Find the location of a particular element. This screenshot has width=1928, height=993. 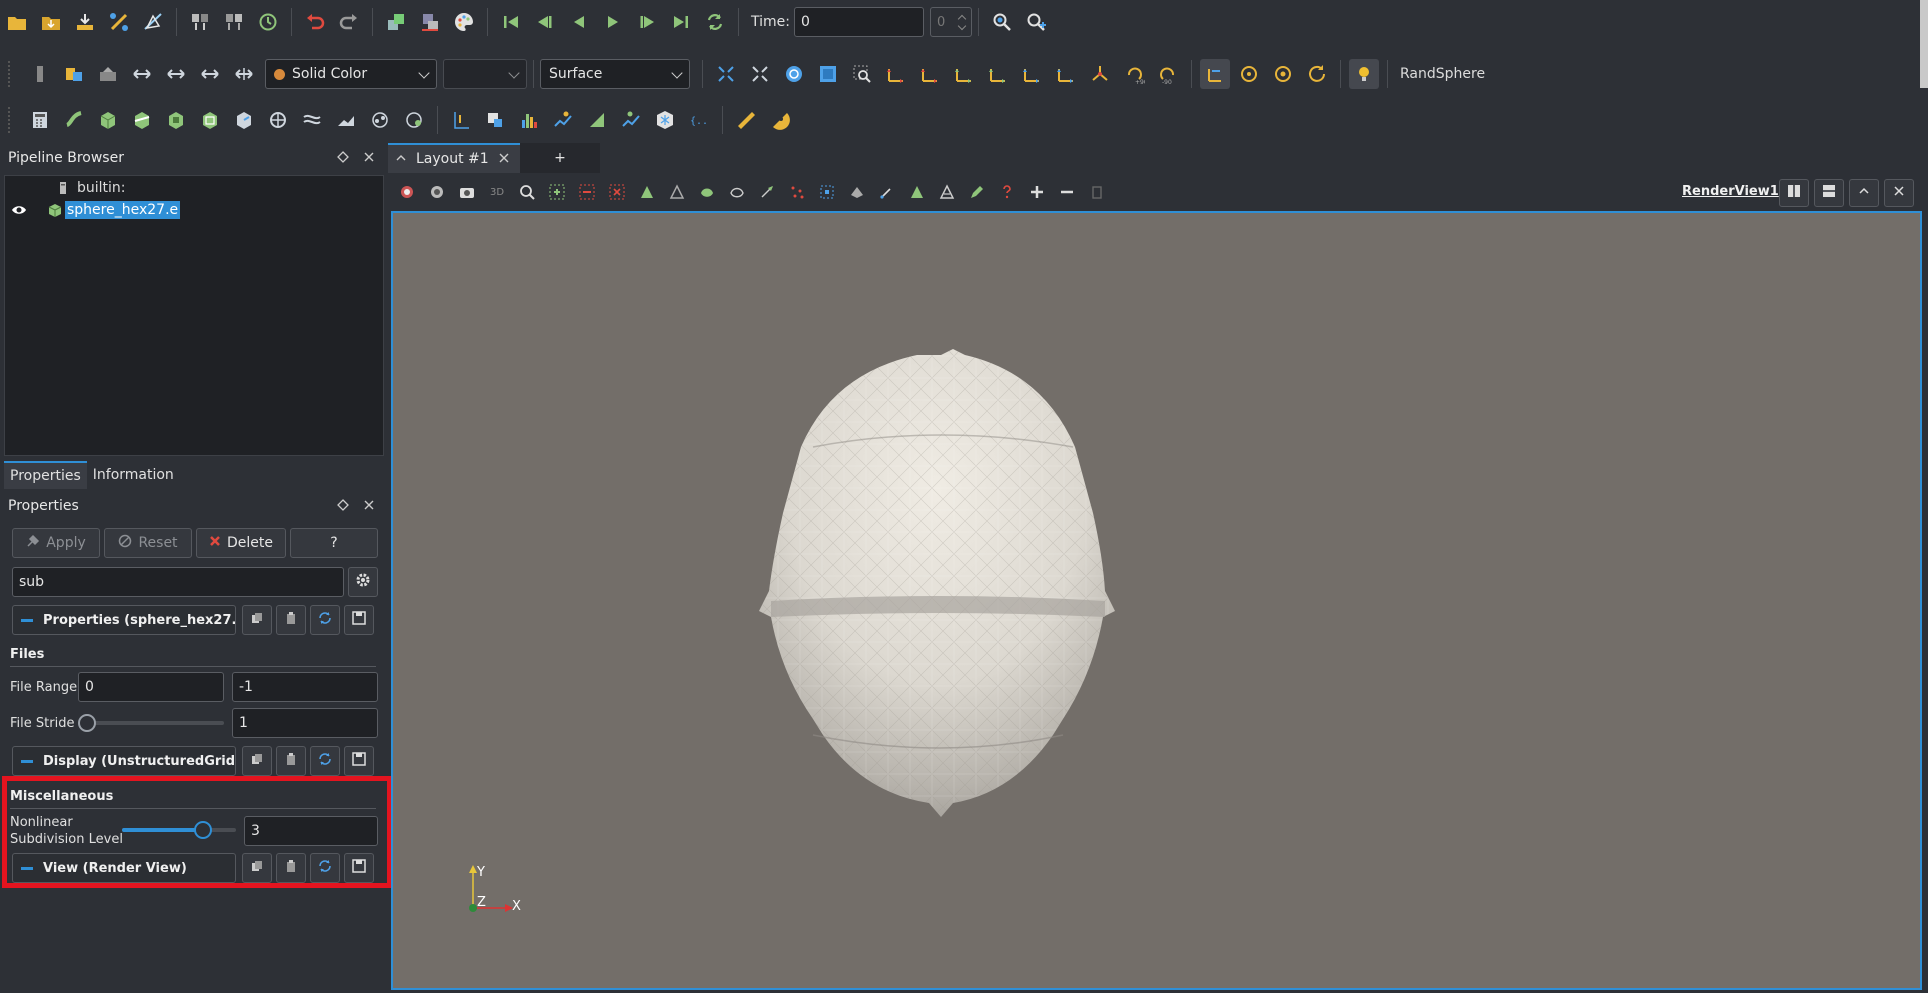

first-frame-icon is located at coordinates (511, 22).